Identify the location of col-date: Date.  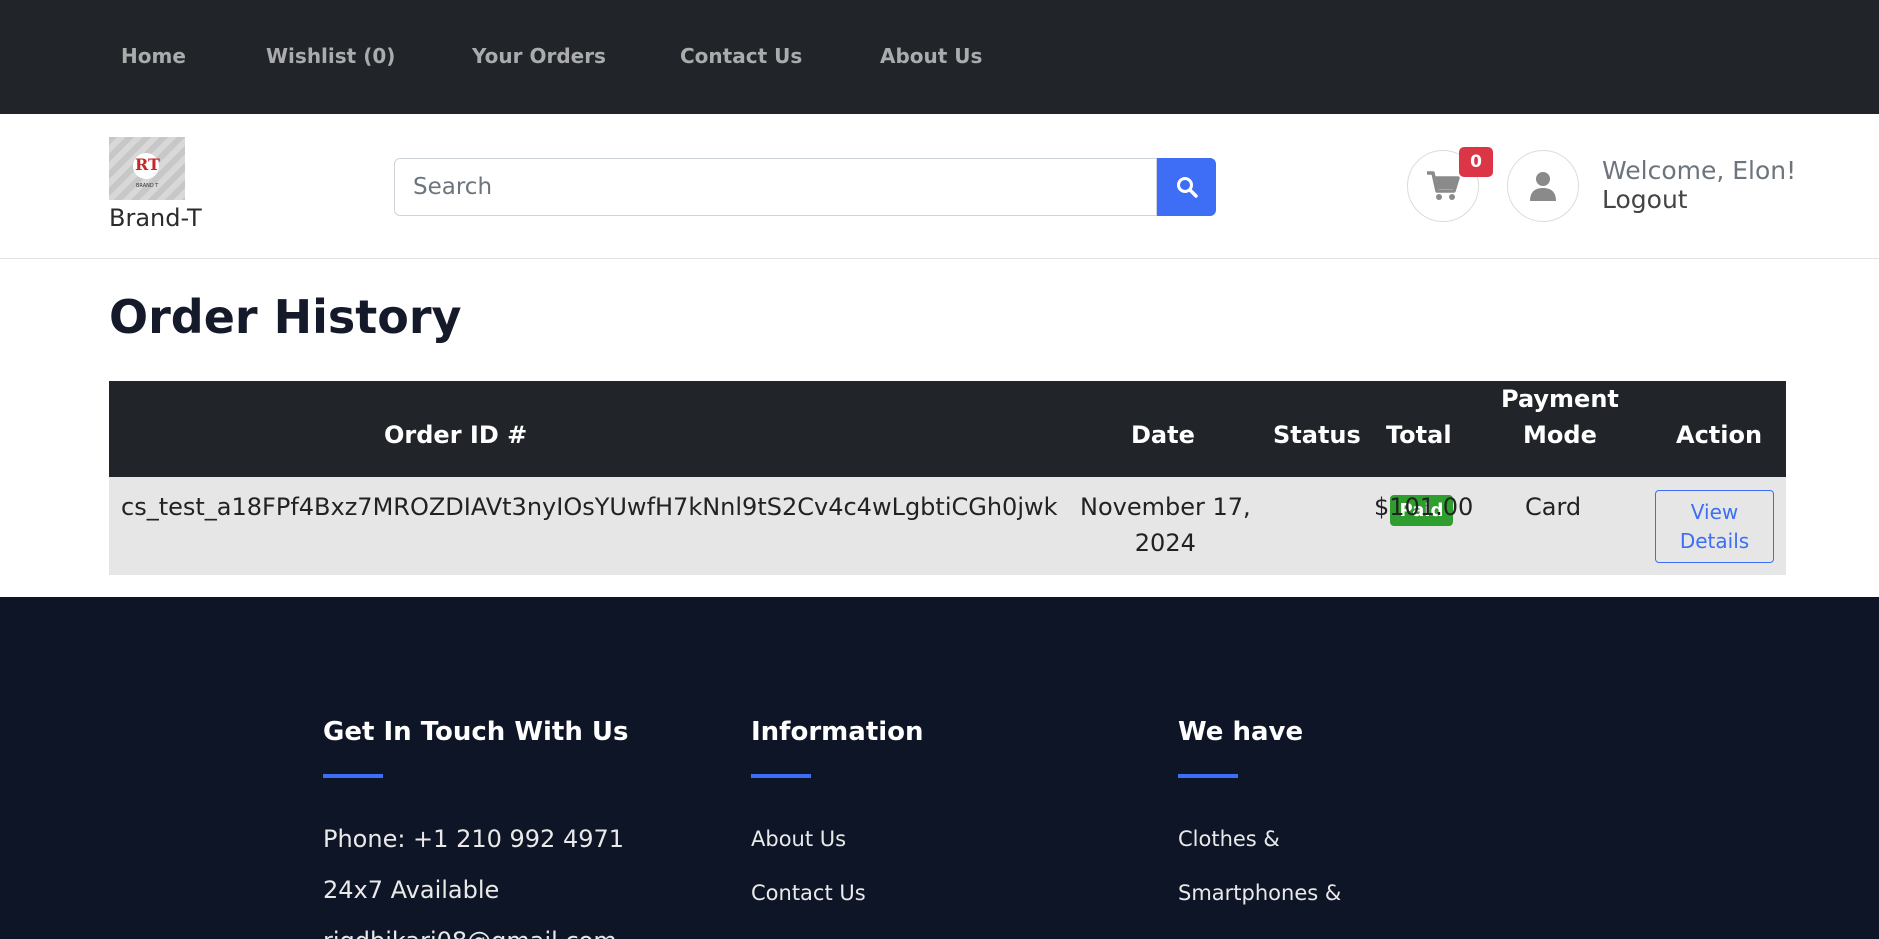
(1163, 435).